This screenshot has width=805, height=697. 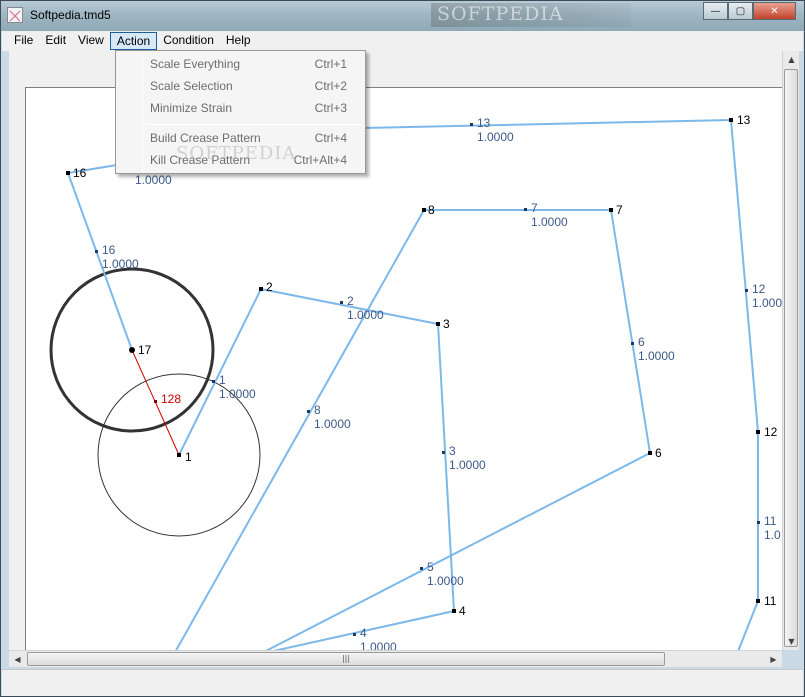 I want to click on node-label-6: 6, so click(x=658, y=453).